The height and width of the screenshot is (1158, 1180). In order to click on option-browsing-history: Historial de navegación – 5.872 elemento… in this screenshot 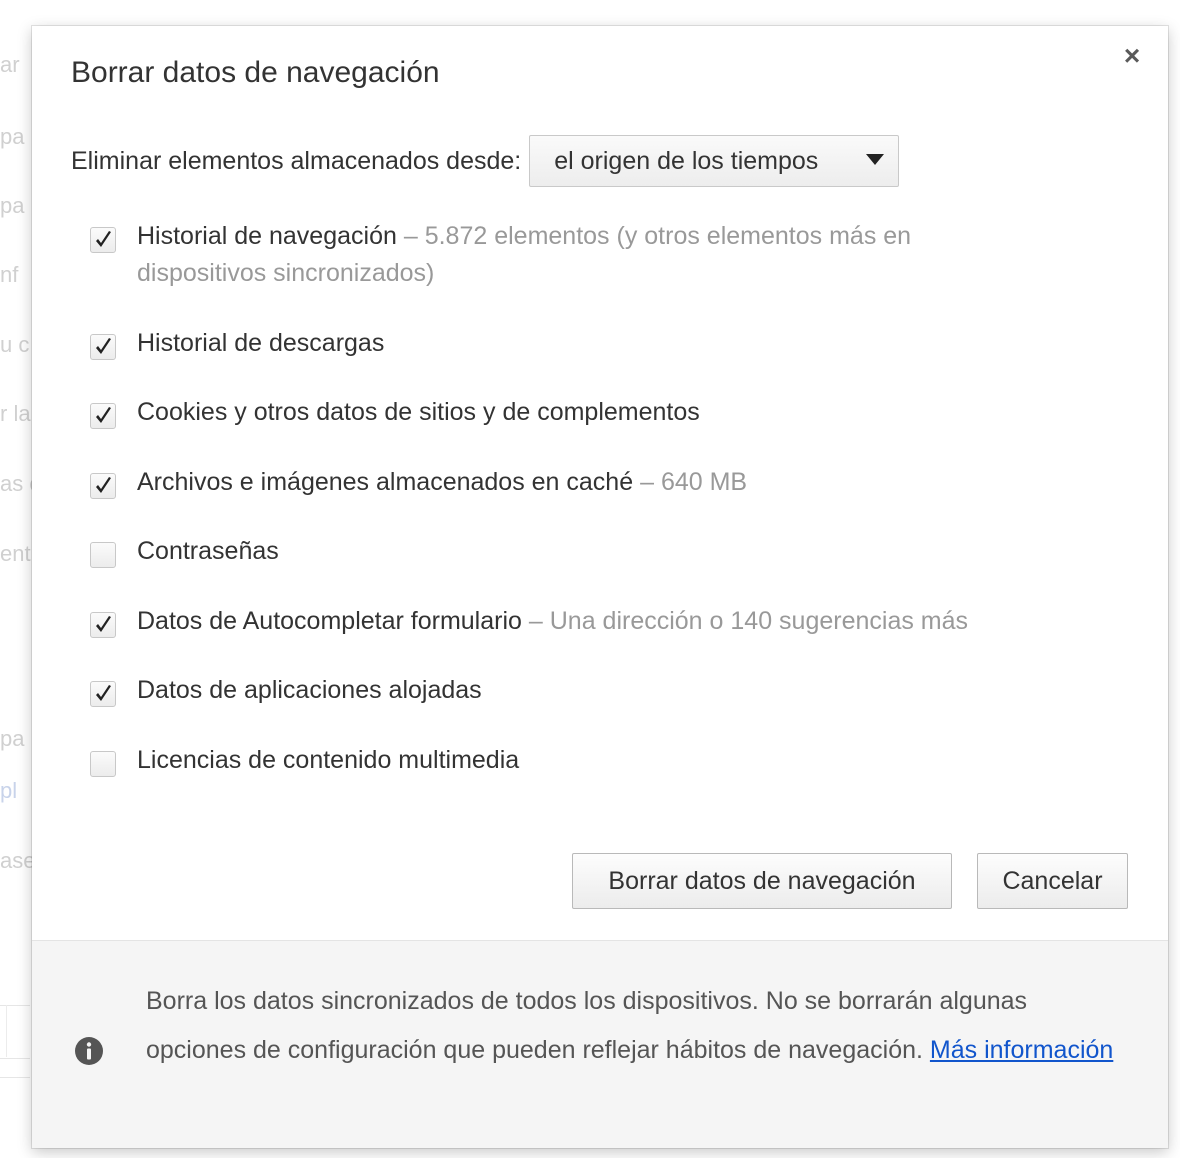, I will do `click(610, 255)`.